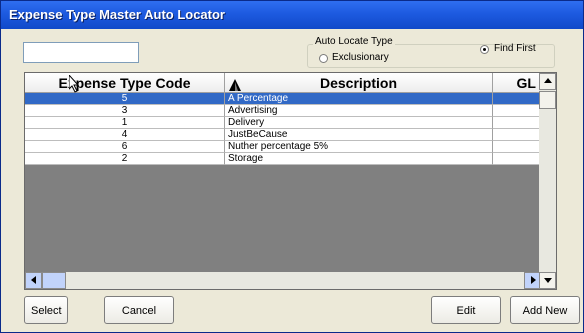 The image size is (584, 333). Describe the element at coordinates (533, 280) in the screenshot. I see `arrow-right-icon` at that location.